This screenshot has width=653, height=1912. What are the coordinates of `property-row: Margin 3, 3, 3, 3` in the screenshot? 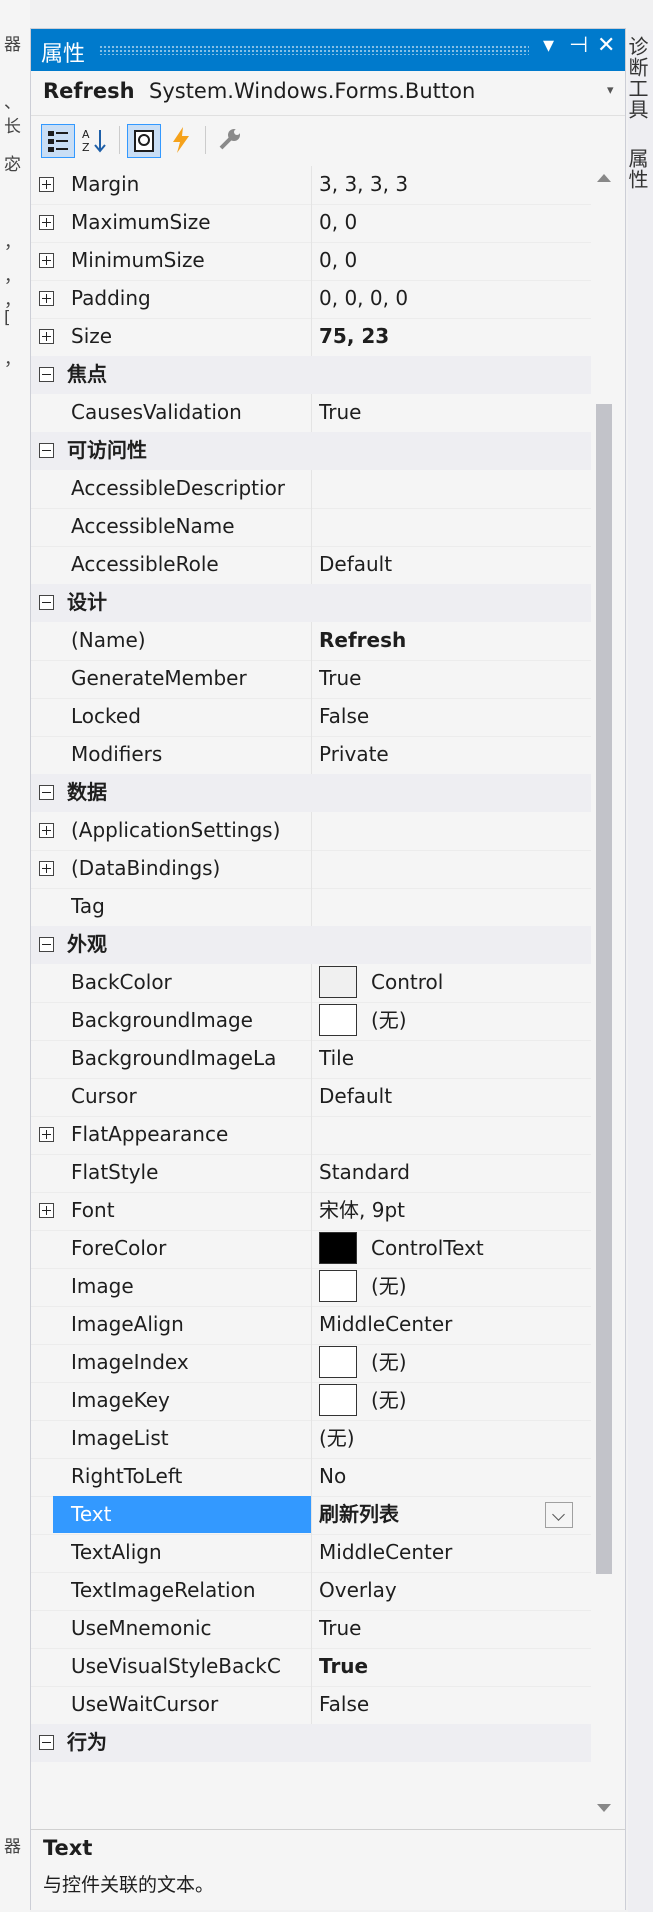 It's located at (311, 185).